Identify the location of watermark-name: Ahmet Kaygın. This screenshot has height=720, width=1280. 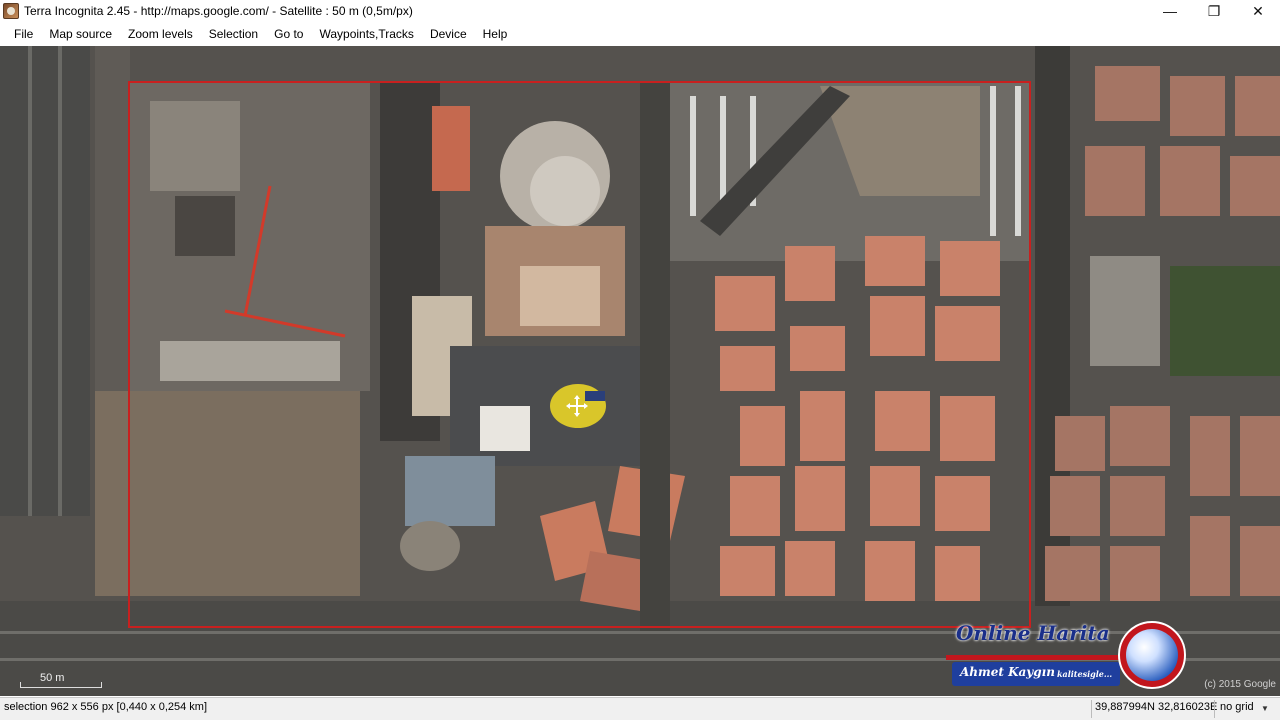
(1007, 672).